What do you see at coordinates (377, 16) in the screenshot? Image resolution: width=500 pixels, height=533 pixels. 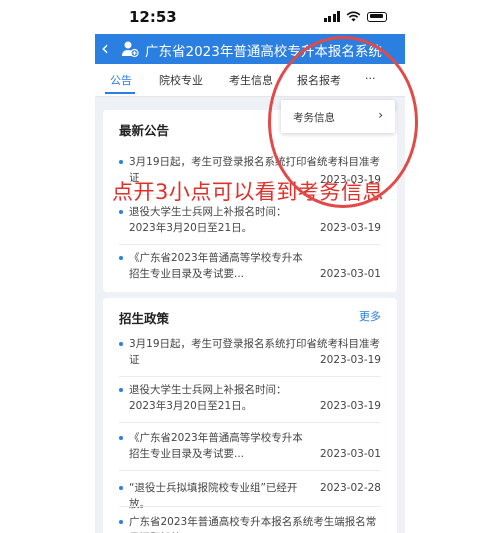 I see `battery-icon` at bounding box center [377, 16].